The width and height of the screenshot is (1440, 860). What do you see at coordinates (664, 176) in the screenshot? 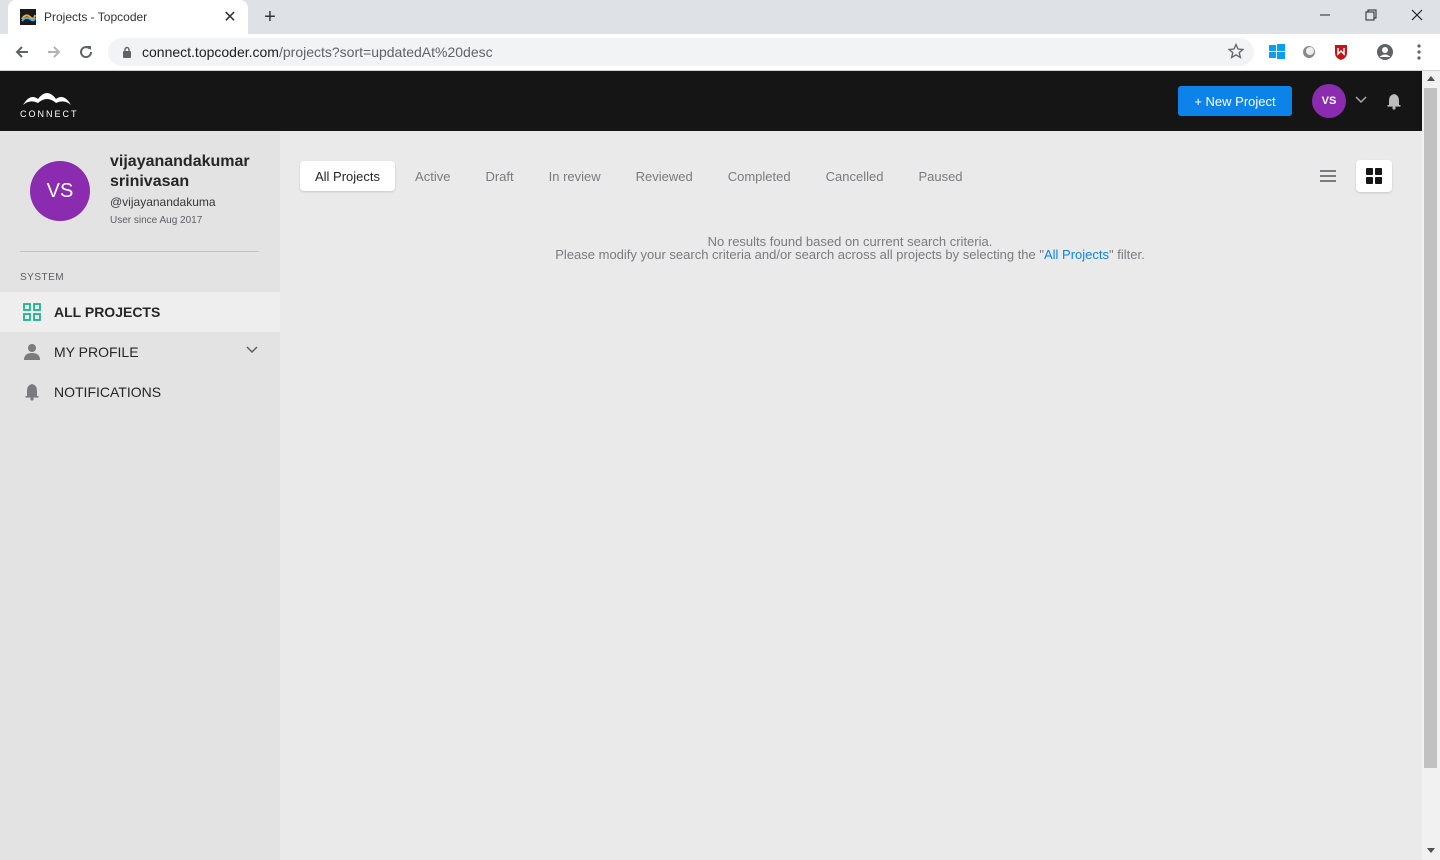
I see `tab-reviewed: Reviewed` at bounding box center [664, 176].